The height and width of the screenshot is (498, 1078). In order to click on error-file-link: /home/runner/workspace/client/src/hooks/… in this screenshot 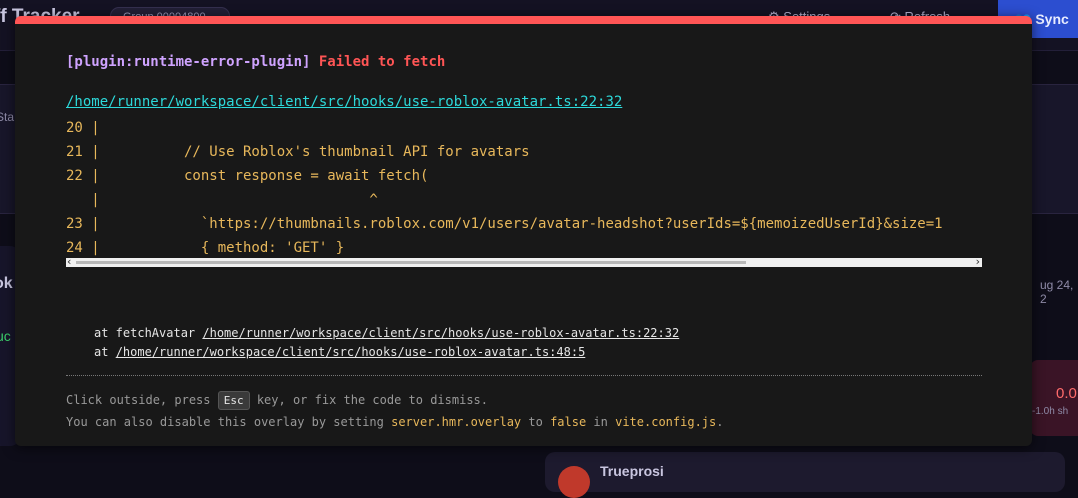, I will do `click(344, 102)`.